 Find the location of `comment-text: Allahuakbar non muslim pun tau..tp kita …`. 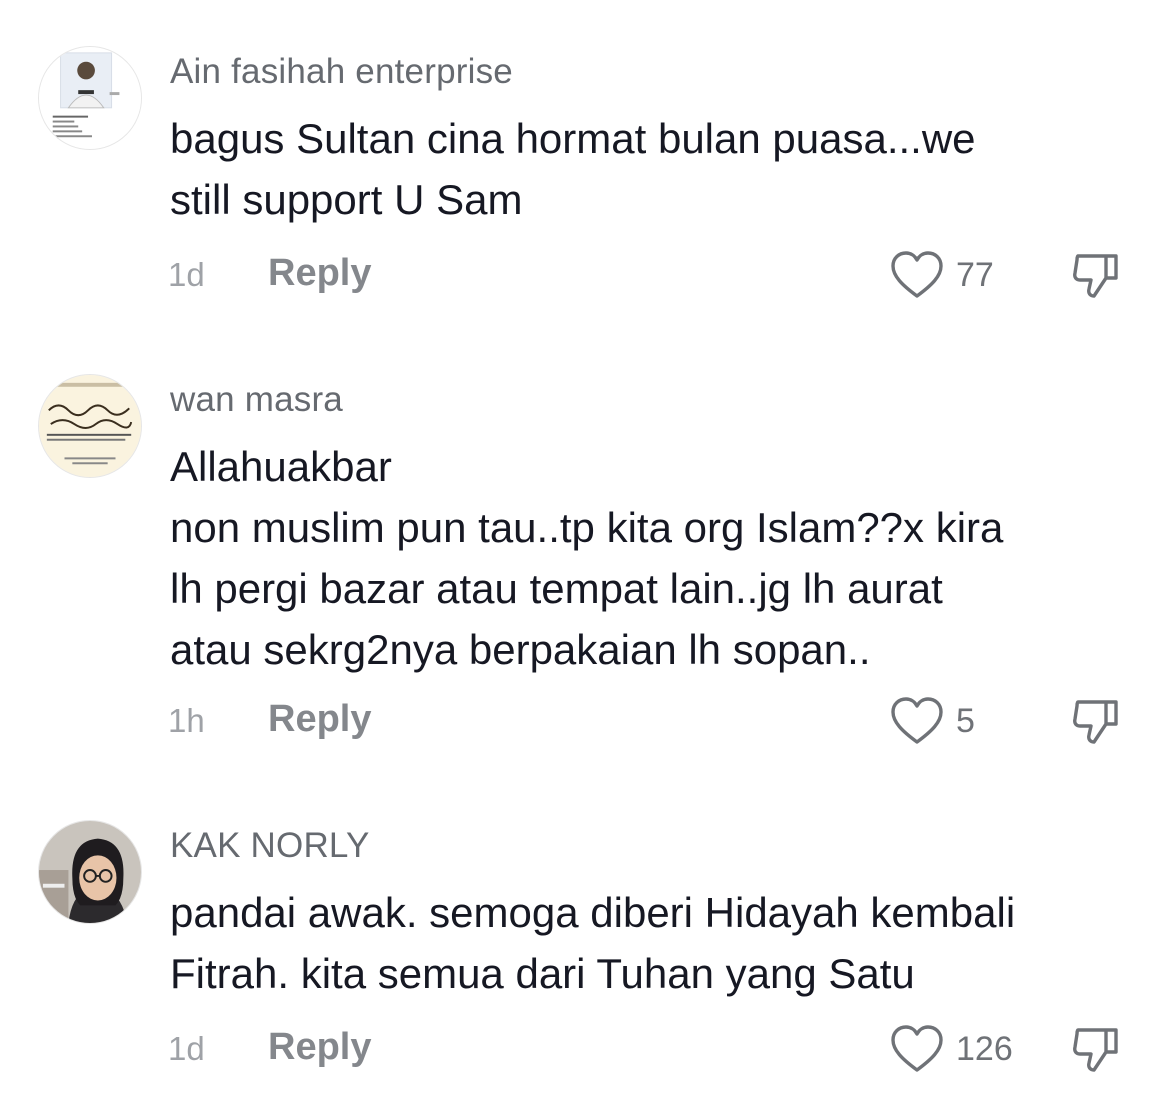

comment-text: Allahuakbar non muslim pun tau..tp kita … is located at coordinates (587, 558).